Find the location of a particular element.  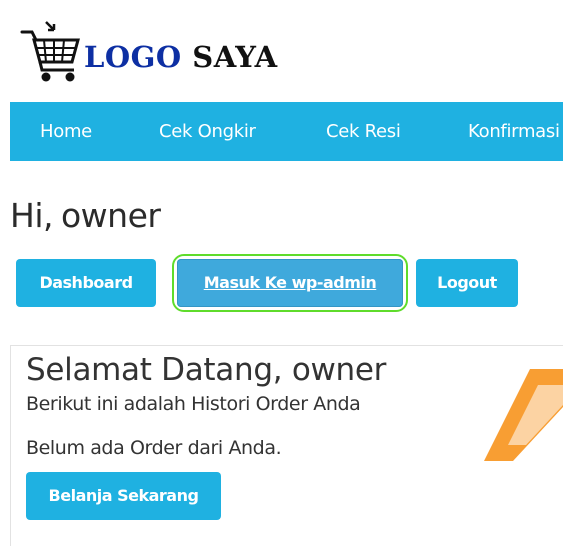

decorative-chevron-graphic is located at coordinates (523, 415).